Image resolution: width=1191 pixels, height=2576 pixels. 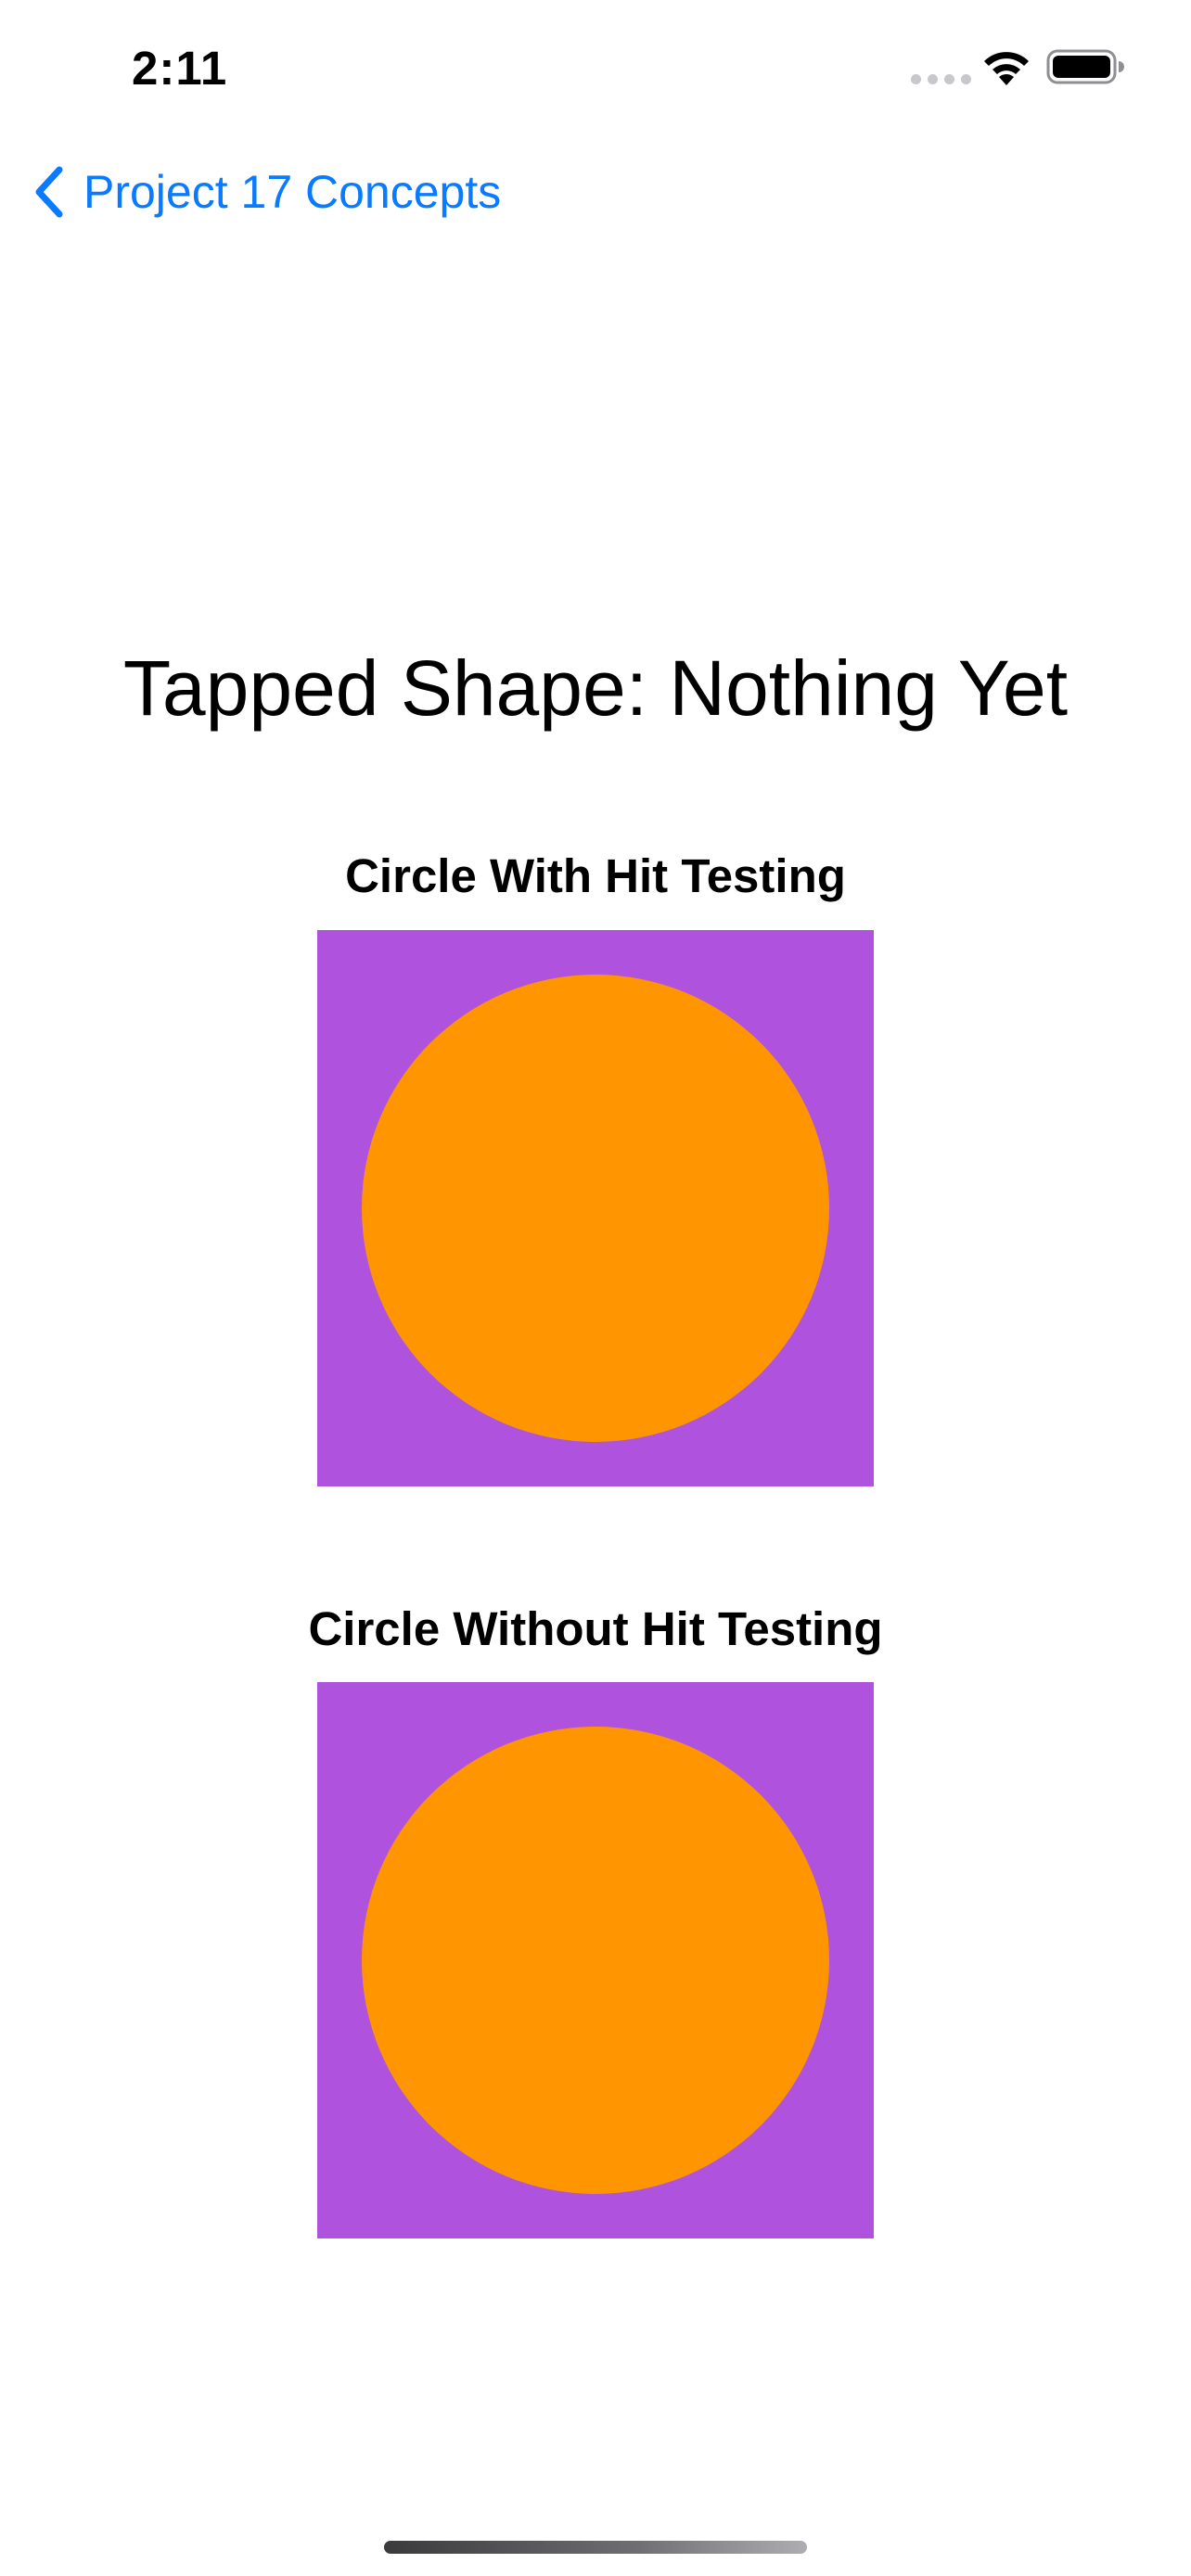 I want to click on back-button: Project 17 Concepts, so click(x=266, y=191).